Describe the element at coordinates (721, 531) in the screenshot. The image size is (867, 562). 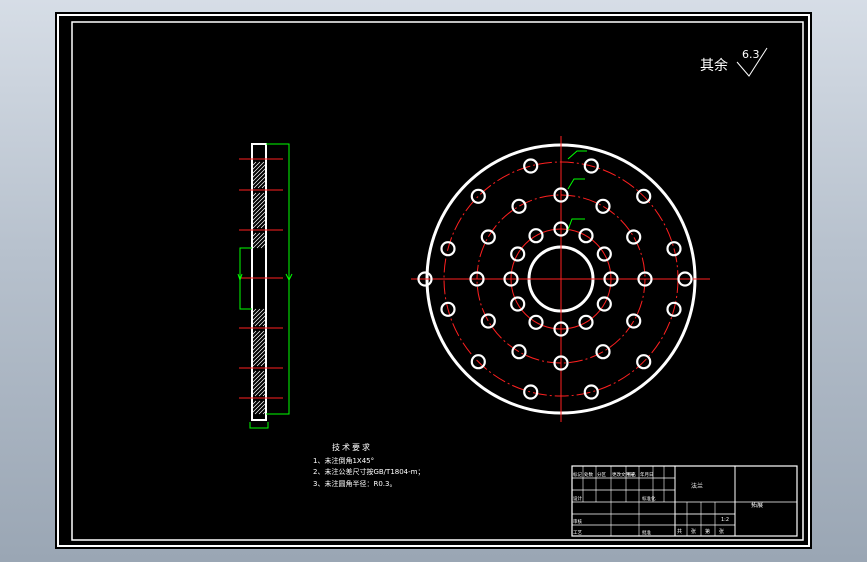
I see `footer-3: 张` at that location.